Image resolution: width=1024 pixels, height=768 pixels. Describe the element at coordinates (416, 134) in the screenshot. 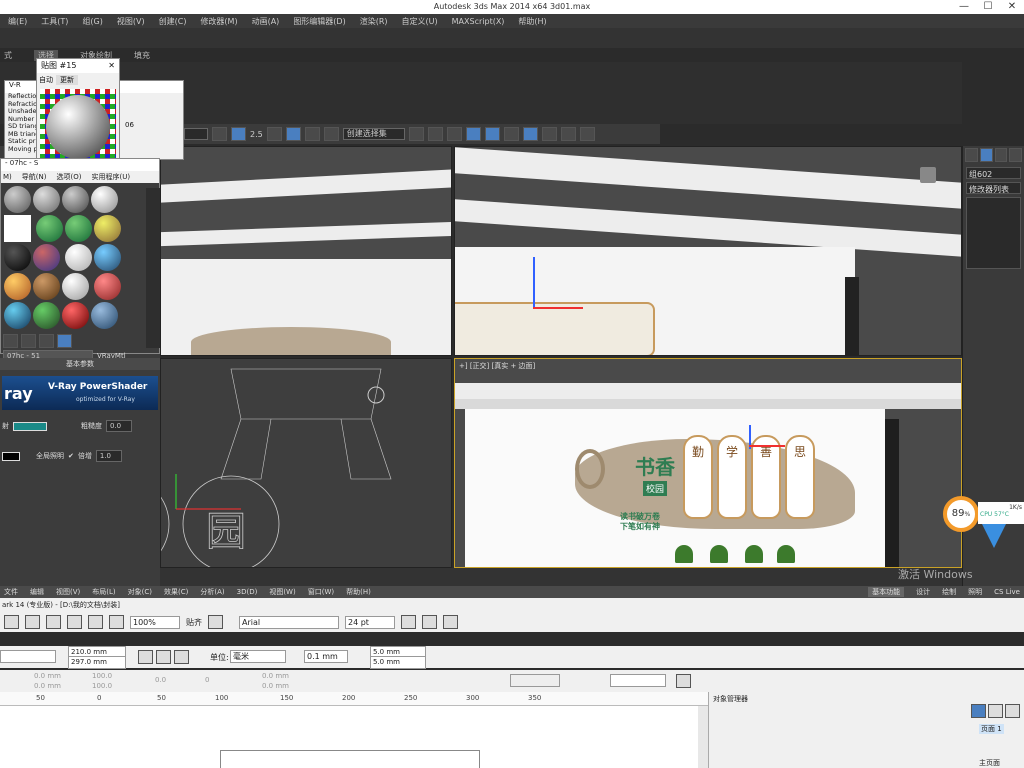

I see `mirror-icon` at that location.